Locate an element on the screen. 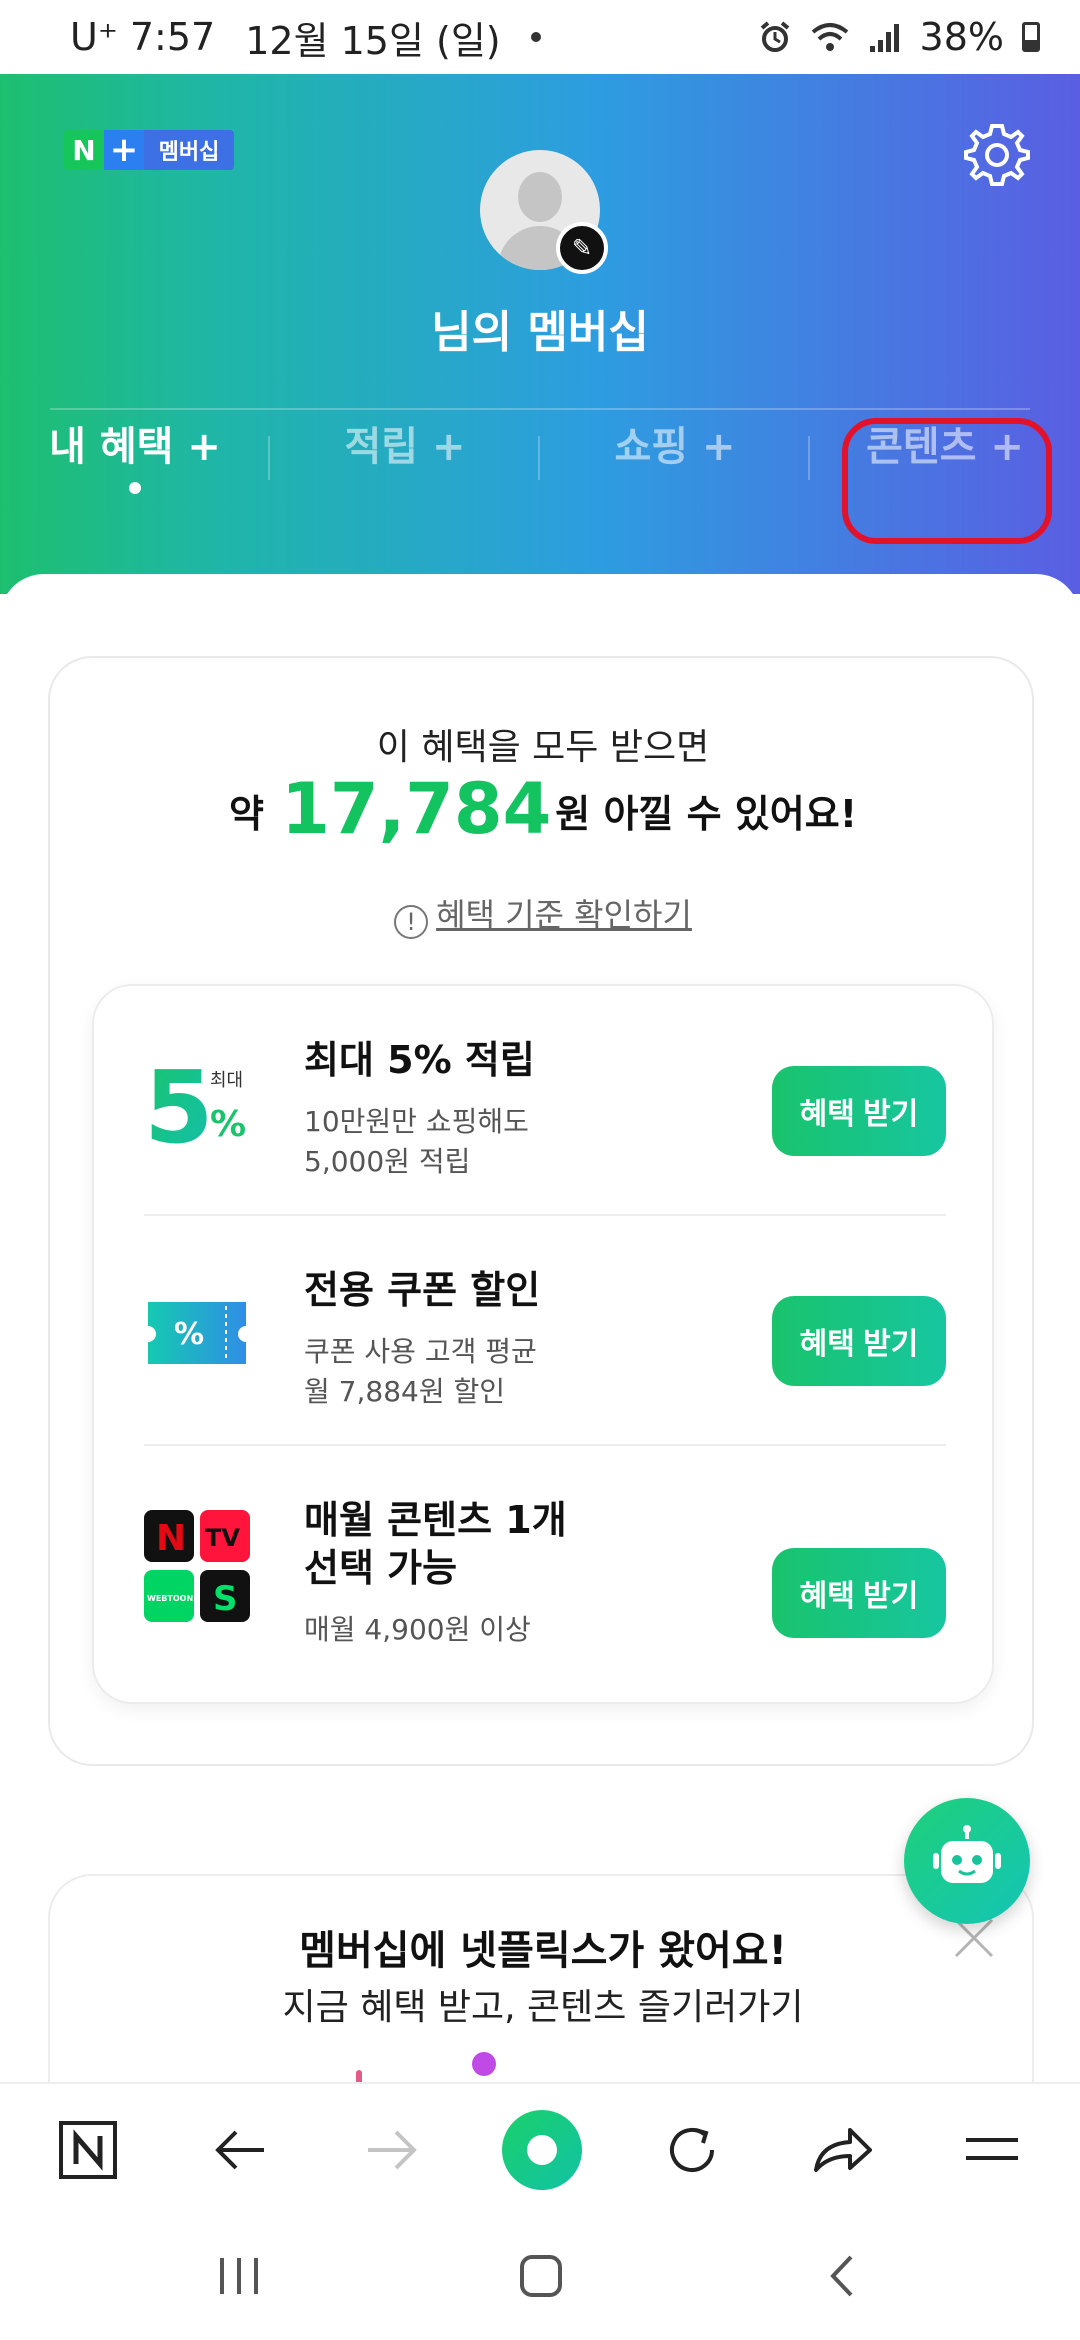 This screenshot has width=1080, height=2340. menu-button is located at coordinates (992, 2150).